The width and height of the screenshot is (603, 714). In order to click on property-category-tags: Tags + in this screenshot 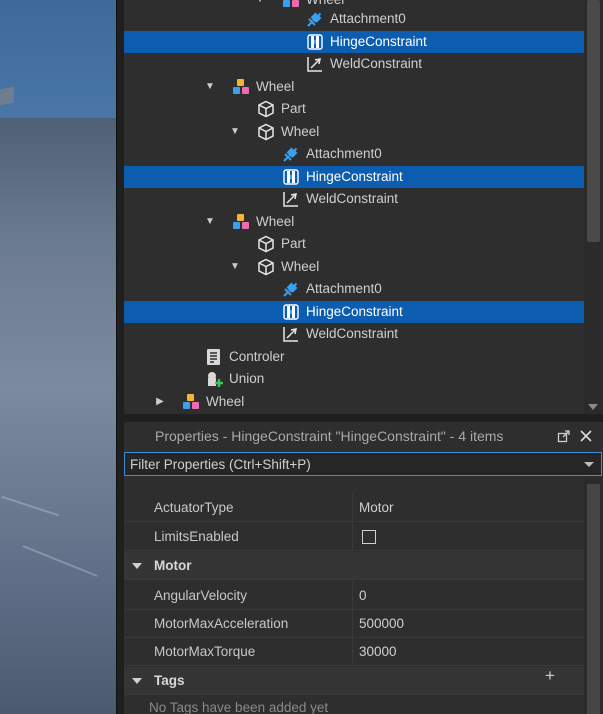, I will do `click(354, 681)`.